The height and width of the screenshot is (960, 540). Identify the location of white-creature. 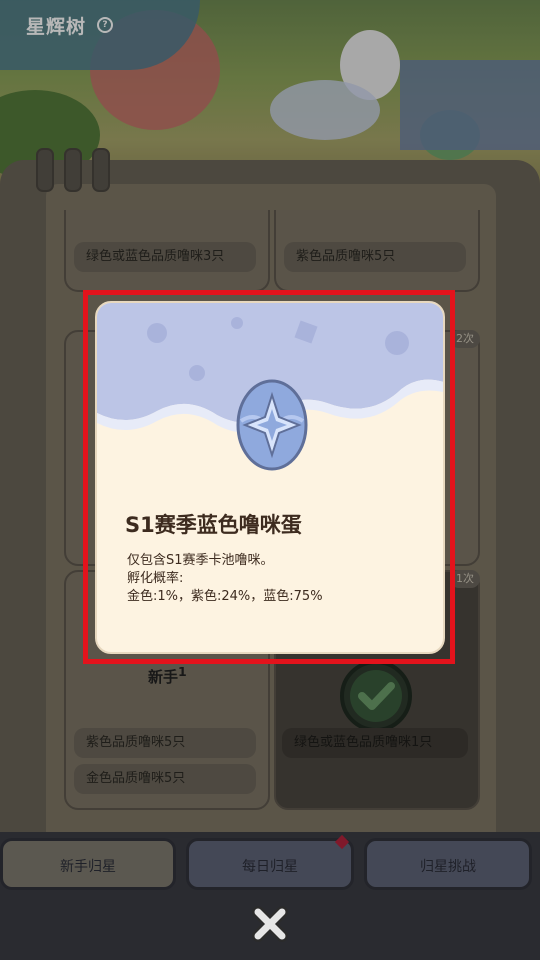
(325, 110).